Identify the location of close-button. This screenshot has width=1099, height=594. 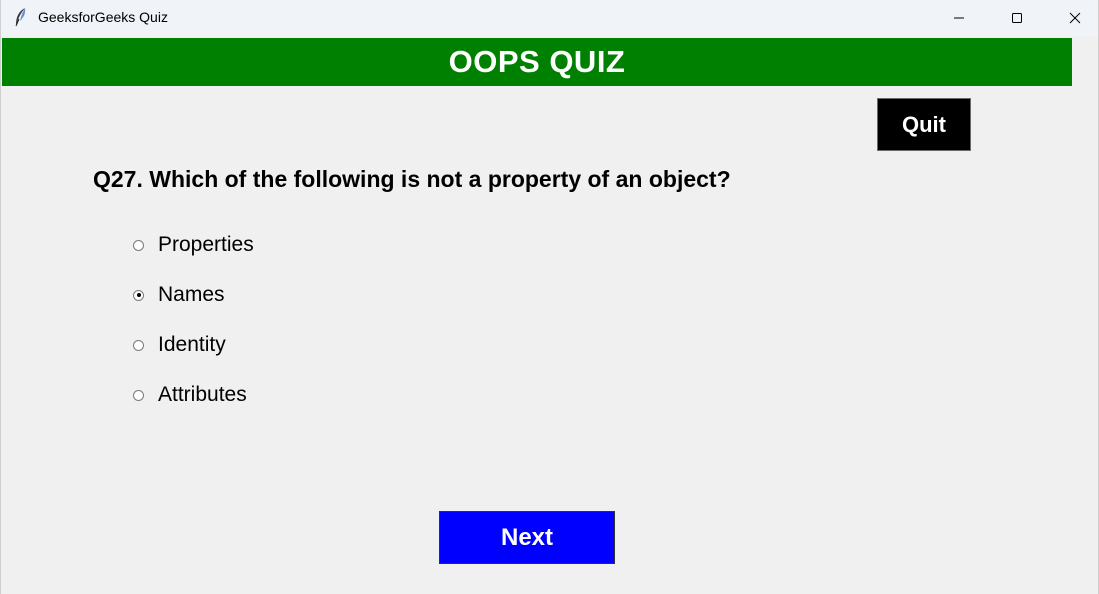
(1075, 18).